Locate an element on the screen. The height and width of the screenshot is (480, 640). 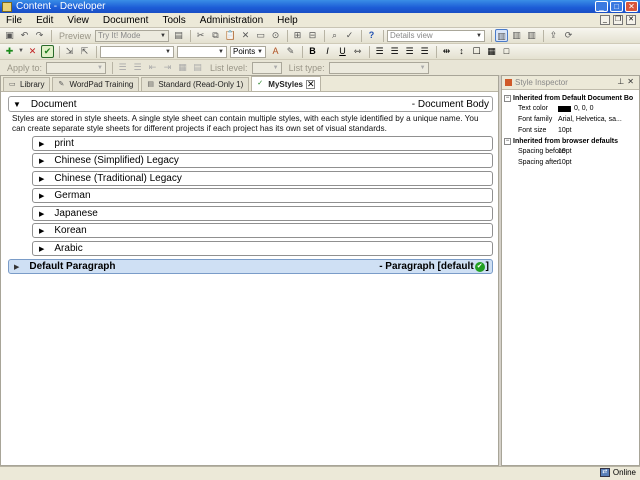
box-icon: □ is located at coordinates (506, 51).